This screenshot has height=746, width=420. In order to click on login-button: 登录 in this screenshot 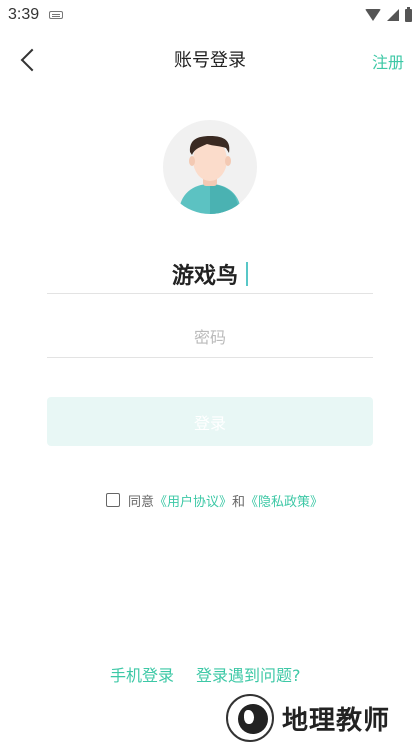, I will do `click(210, 421)`.